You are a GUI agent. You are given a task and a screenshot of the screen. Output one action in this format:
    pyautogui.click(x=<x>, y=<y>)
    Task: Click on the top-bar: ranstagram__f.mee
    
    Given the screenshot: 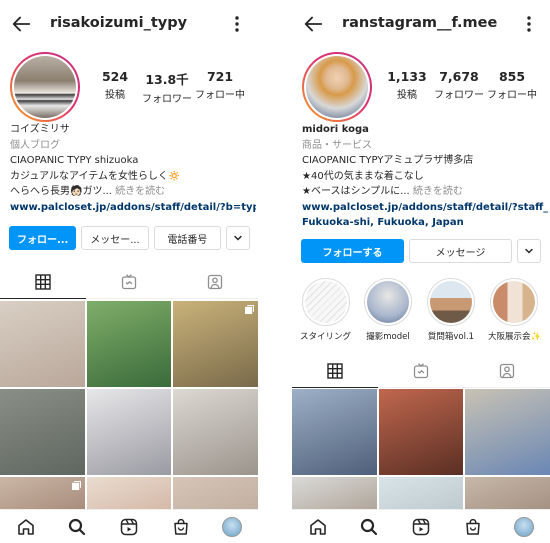 What is the action you would take?
    pyautogui.click(x=421, y=24)
    